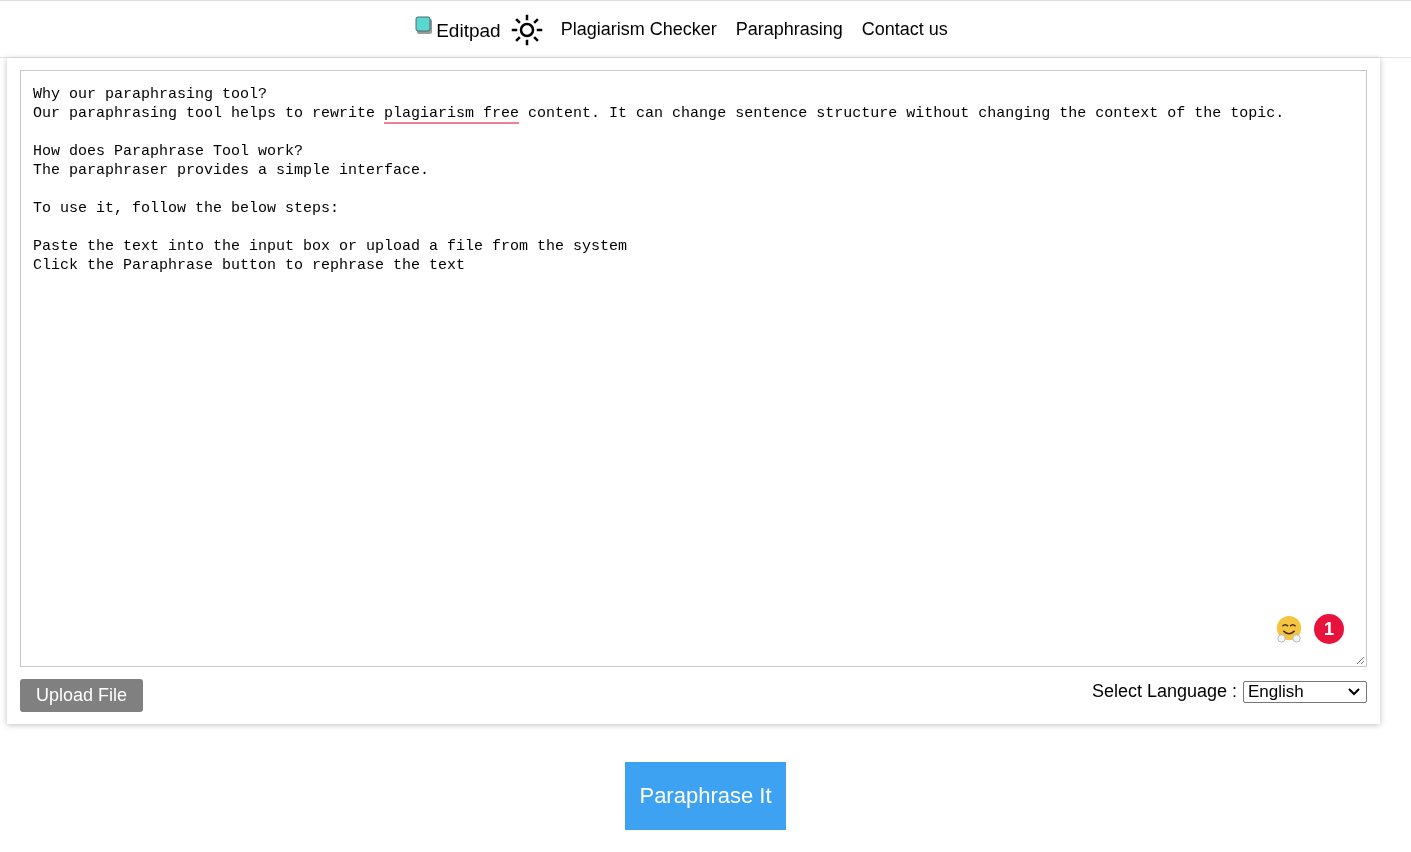 The width and height of the screenshot is (1411, 852). I want to click on language-dropdown: English, so click(1305, 691).